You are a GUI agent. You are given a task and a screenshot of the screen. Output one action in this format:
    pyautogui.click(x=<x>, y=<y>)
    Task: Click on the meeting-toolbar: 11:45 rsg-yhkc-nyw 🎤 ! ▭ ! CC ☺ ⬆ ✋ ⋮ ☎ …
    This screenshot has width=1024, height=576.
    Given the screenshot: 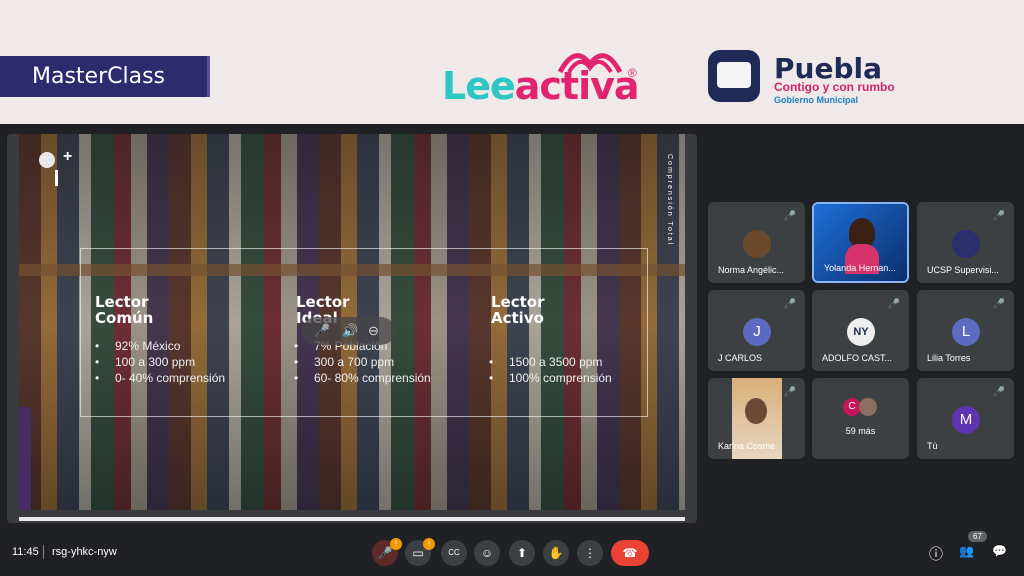 What is the action you would take?
    pyautogui.click(x=512, y=551)
    